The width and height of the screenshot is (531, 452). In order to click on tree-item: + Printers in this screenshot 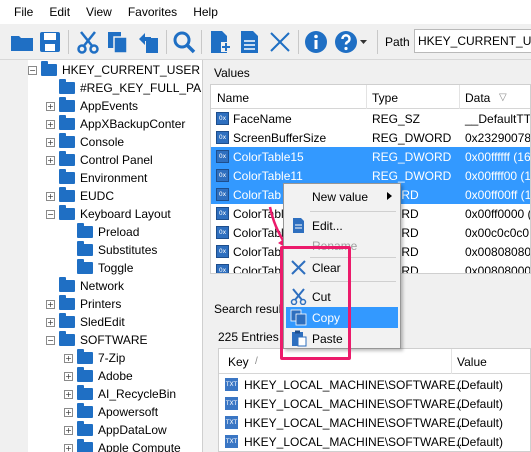, I will do `click(83, 304)`.